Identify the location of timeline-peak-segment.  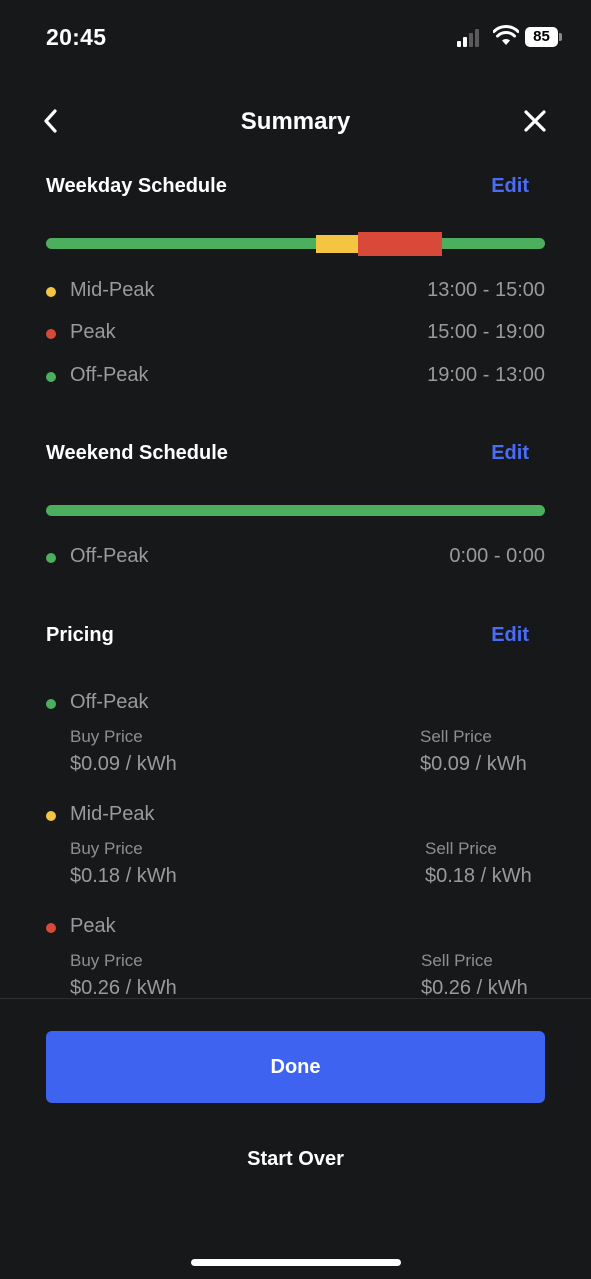
(400, 244).